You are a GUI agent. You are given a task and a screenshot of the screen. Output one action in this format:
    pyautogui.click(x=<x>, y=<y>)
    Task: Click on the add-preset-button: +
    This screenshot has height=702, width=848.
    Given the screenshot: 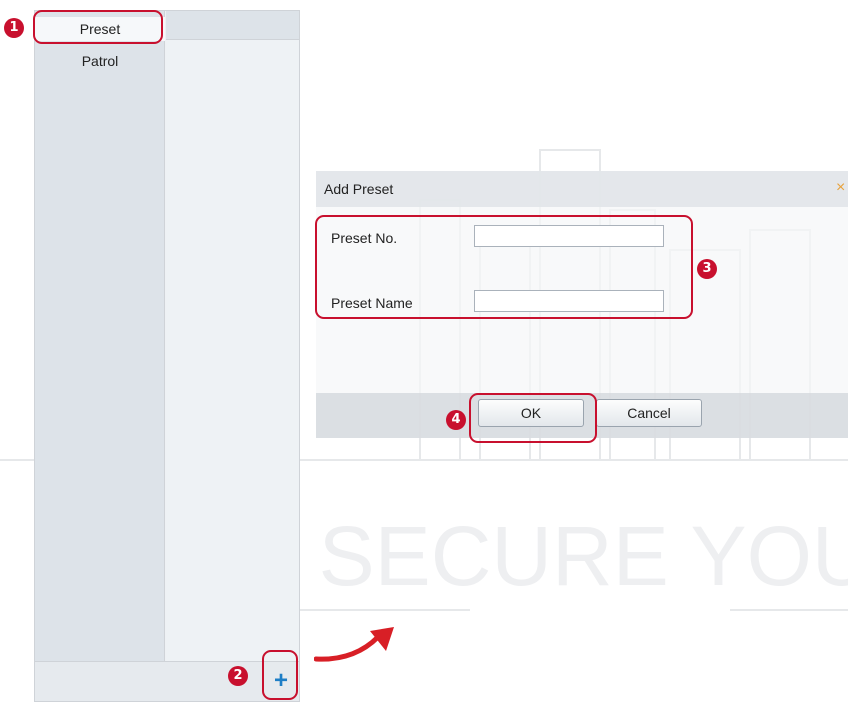 What is the action you would take?
    pyautogui.click(x=281, y=681)
    